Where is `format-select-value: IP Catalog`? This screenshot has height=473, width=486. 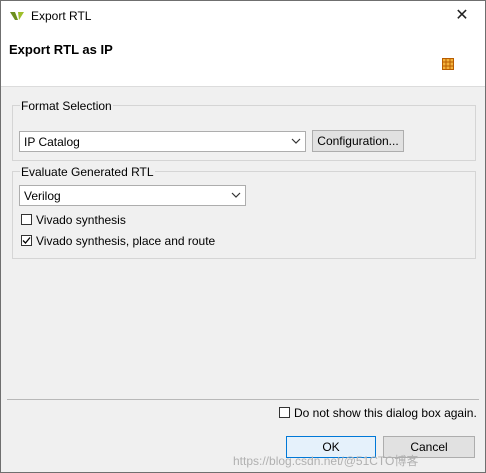
format-select-value: IP Catalog is located at coordinates (52, 142).